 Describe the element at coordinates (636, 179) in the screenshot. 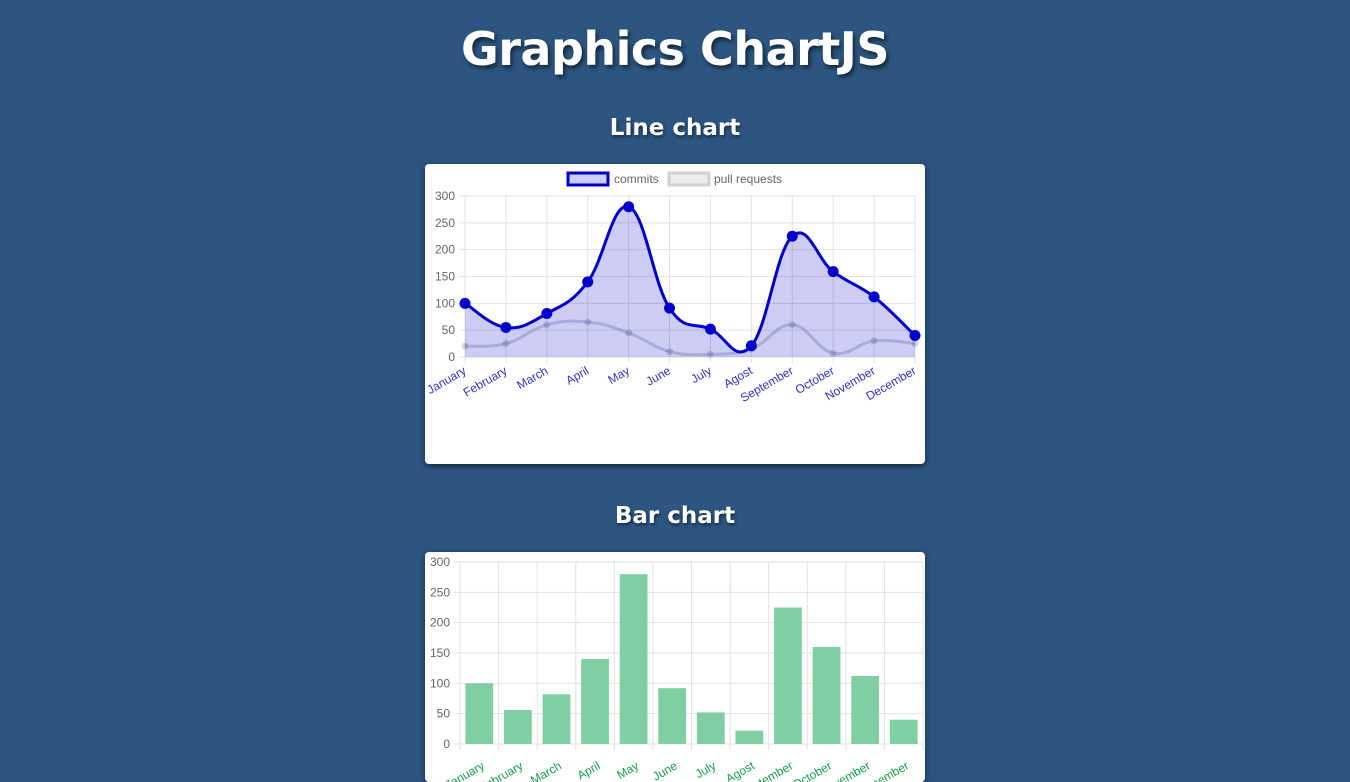

I see `legend-label-commits: commits` at that location.